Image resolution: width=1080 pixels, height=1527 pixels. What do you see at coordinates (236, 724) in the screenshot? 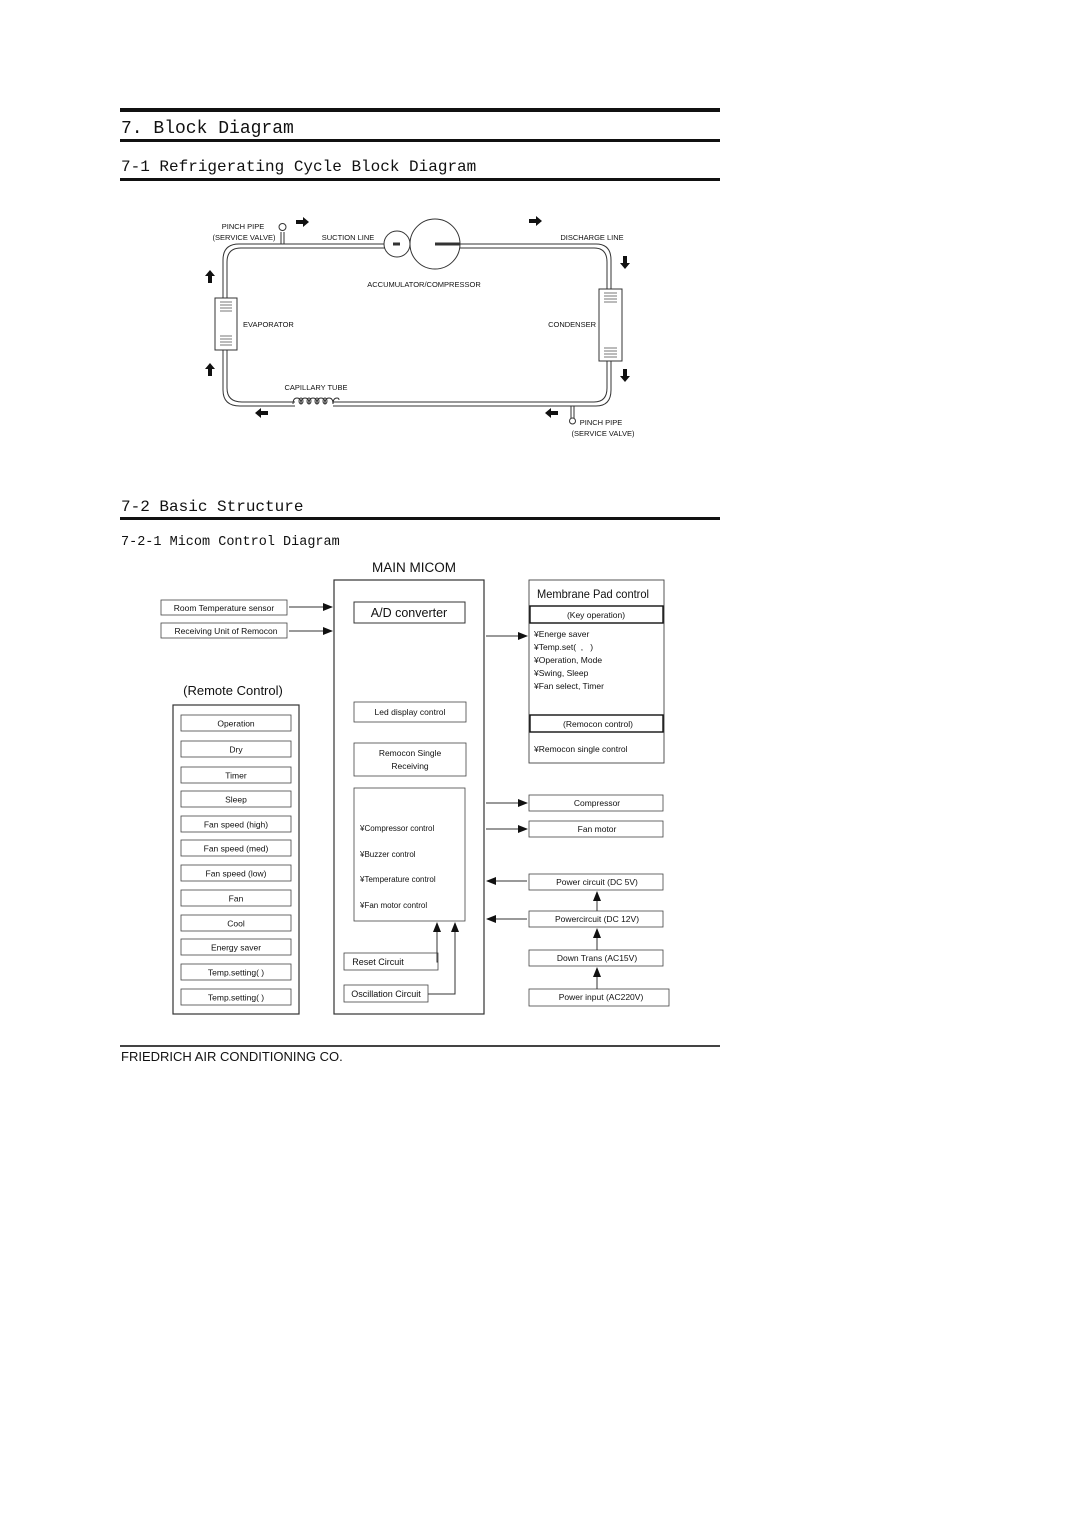
I see `remote-button-label: Operation` at bounding box center [236, 724].